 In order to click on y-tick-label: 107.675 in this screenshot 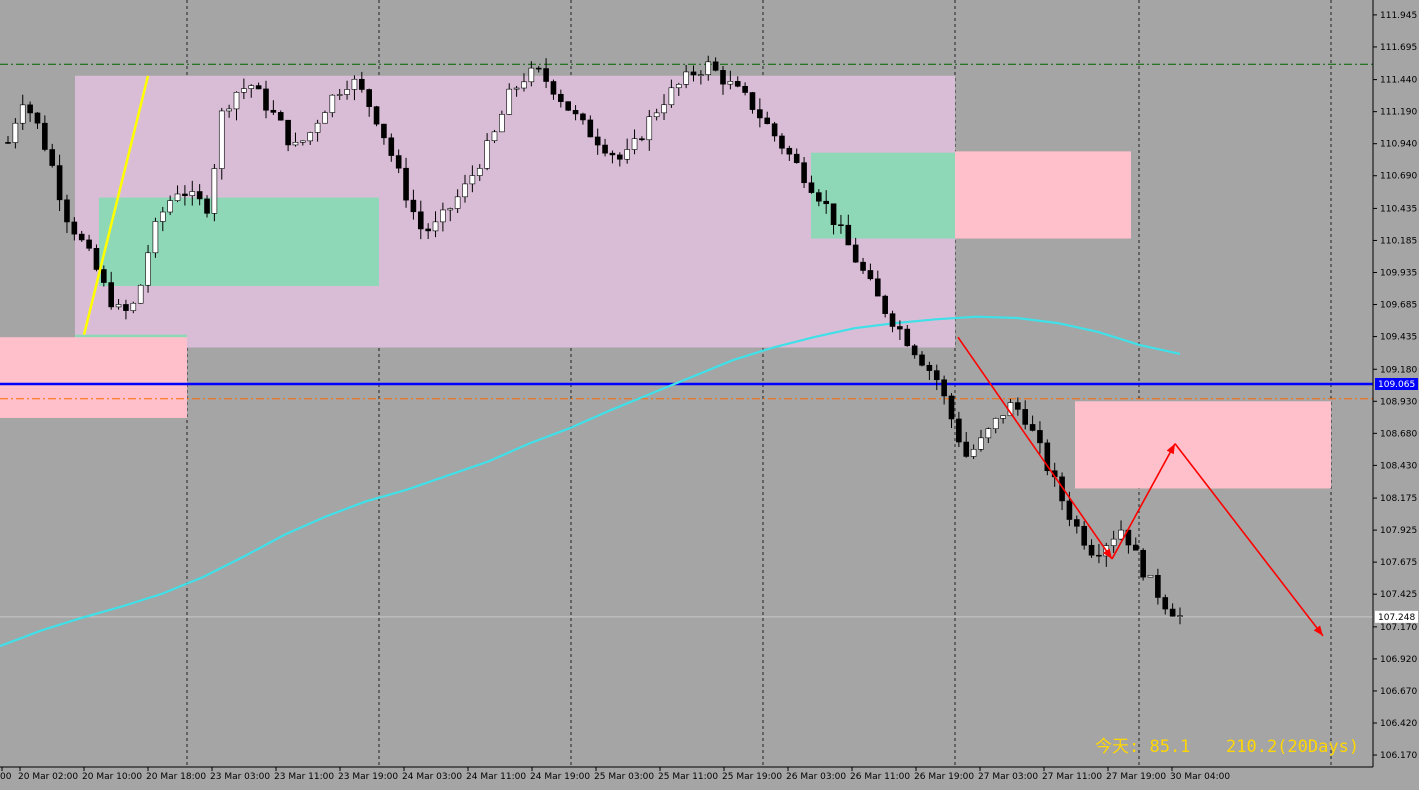, I will do `click(1398, 563)`.